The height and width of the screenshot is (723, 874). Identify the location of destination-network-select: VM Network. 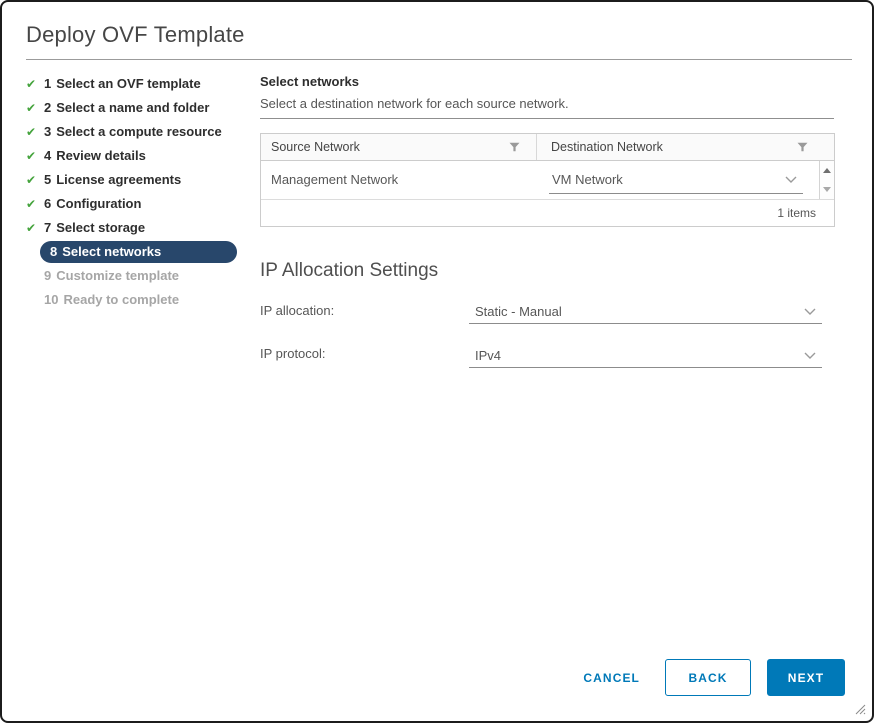
(676, 179).